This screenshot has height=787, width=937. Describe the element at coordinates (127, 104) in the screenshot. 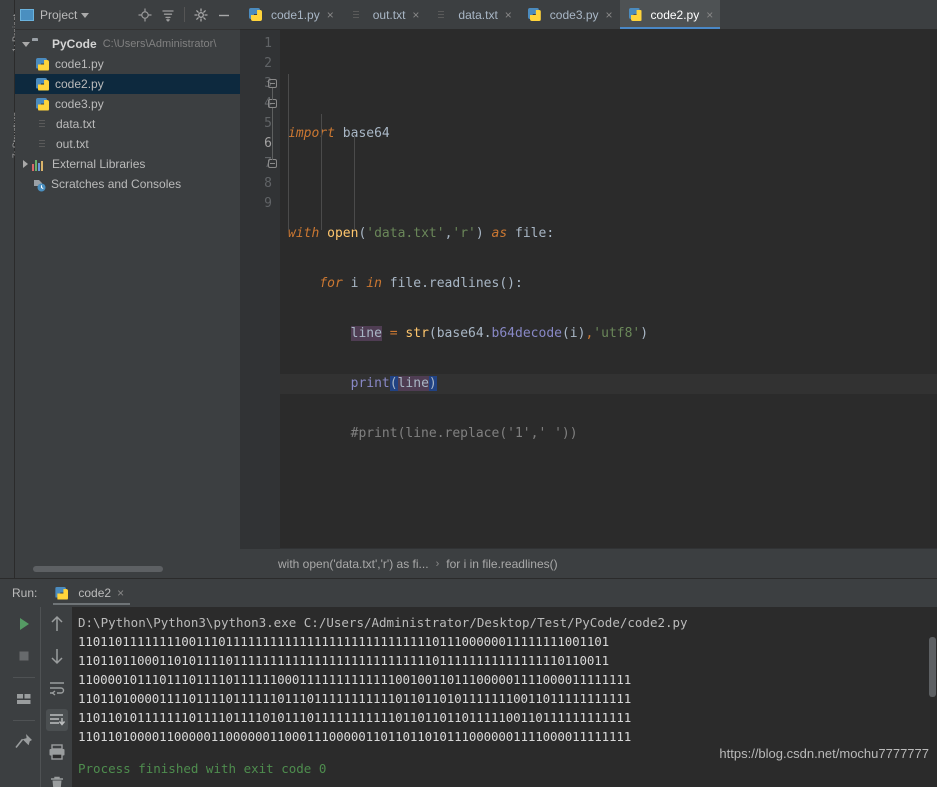

I see `tree-item-code3-py: code3.py` at that location.